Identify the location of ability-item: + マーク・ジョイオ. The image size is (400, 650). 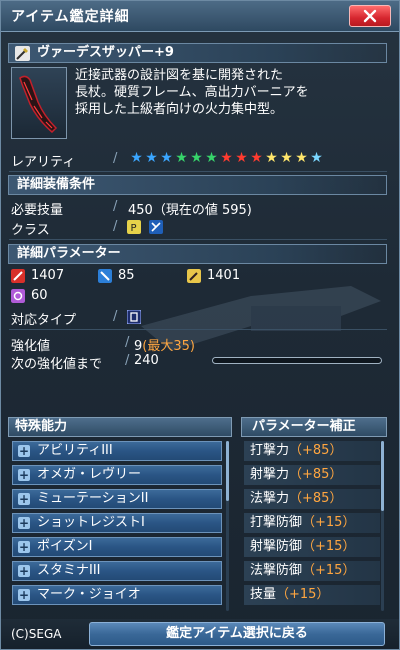
(117, 595).